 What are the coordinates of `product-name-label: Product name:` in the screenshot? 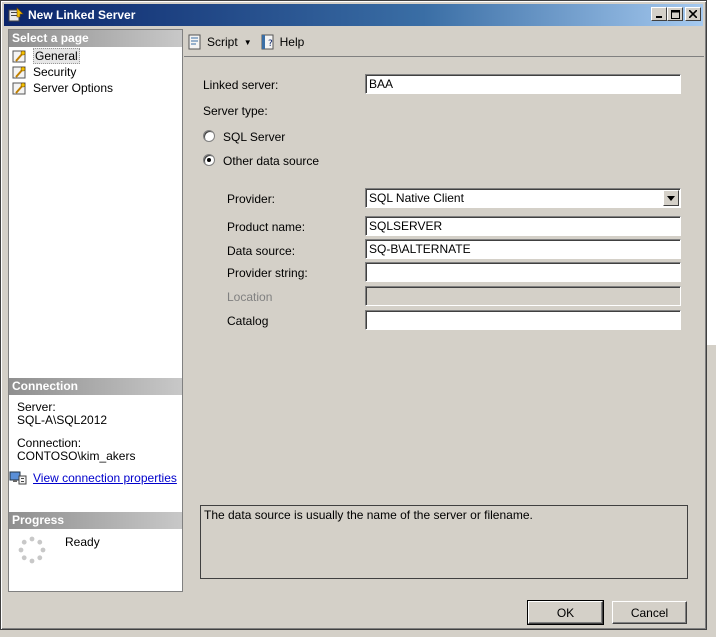 It's located at (266, 227).